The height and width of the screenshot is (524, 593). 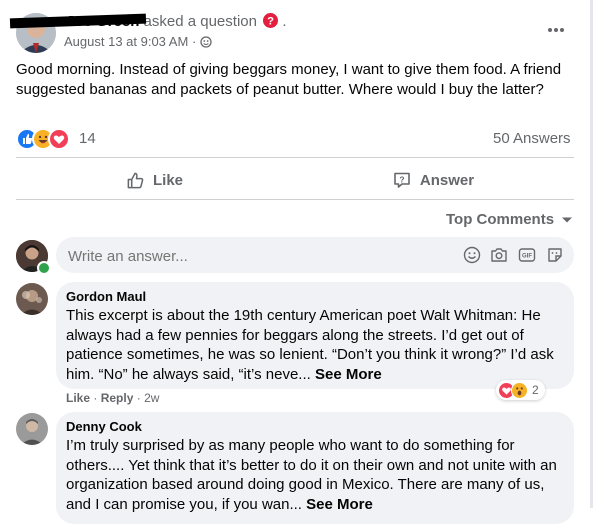 I want to click on answer-composer: GIF, so click(x=315, y=255).